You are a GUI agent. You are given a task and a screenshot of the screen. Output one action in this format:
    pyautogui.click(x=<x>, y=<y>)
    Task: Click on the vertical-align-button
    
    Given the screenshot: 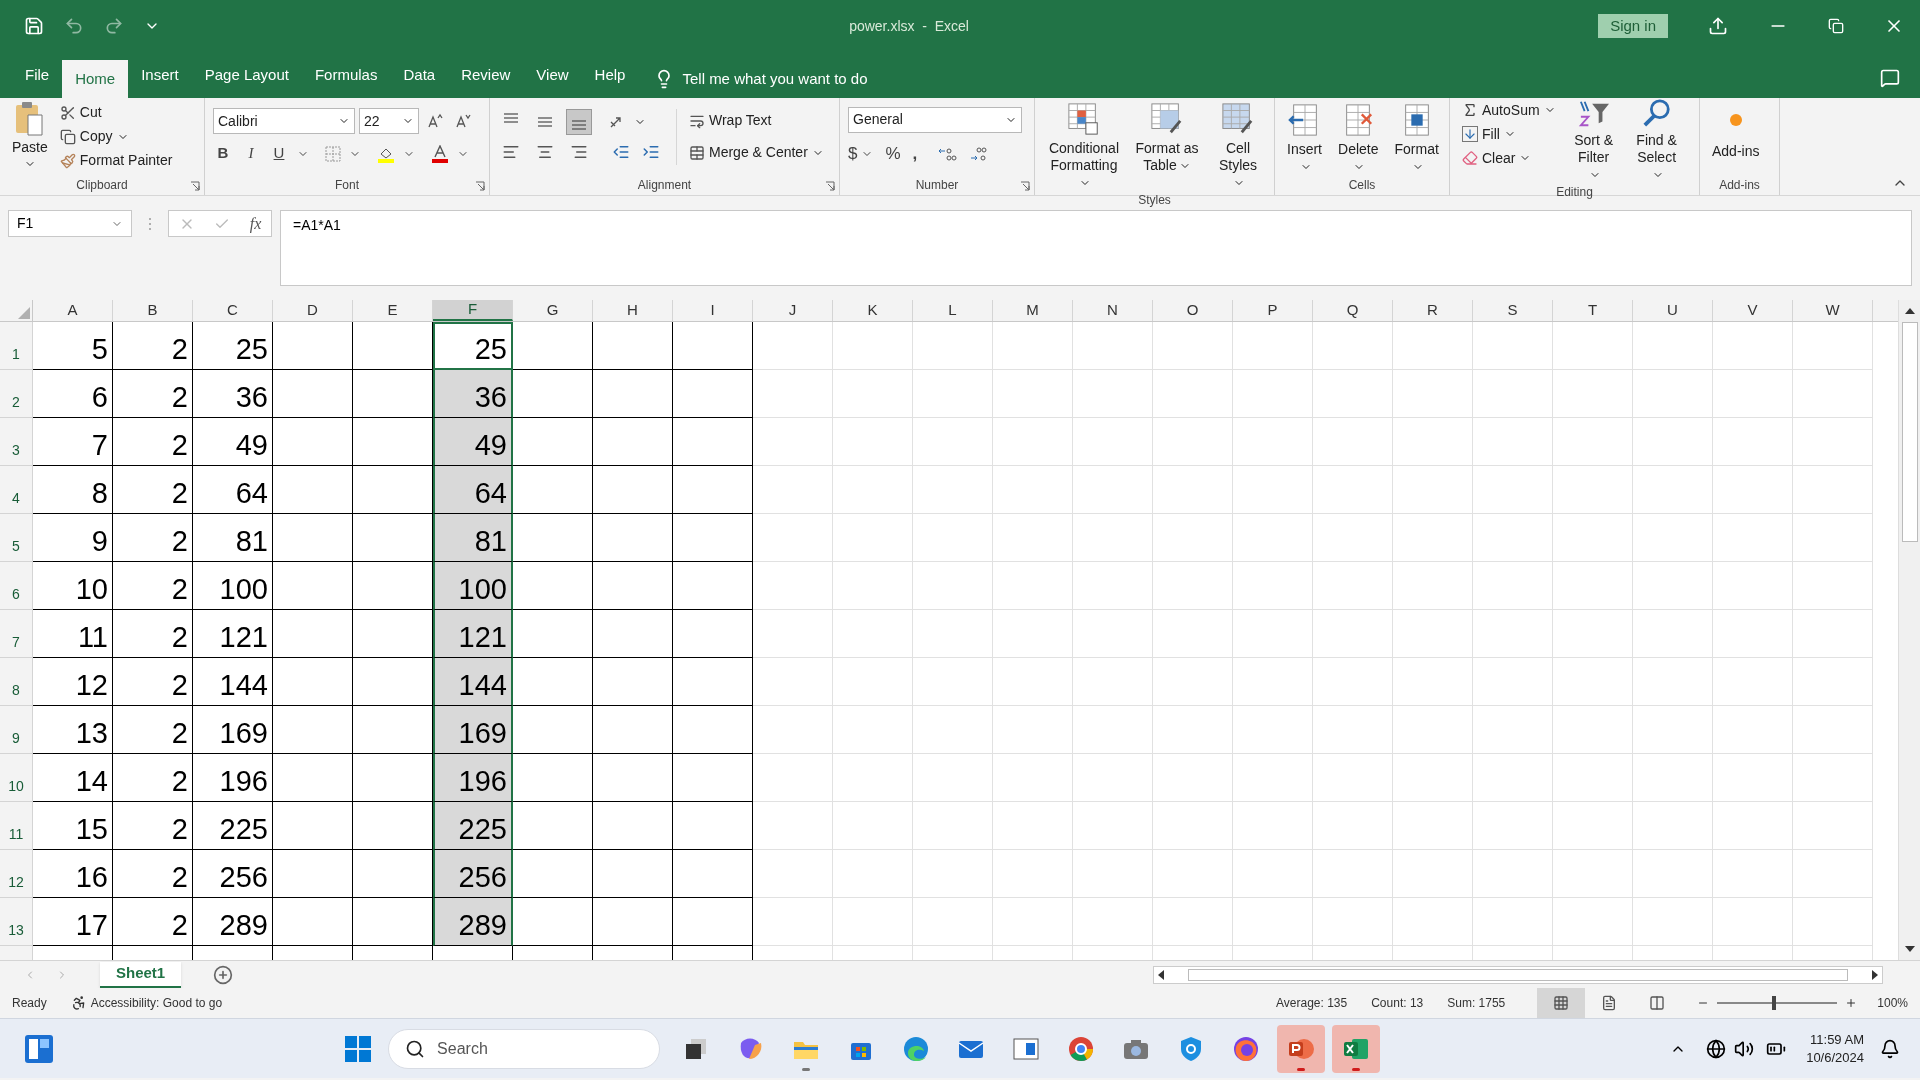 What is the action you would take?
    pyautogui.click(x=579, y=121)
    